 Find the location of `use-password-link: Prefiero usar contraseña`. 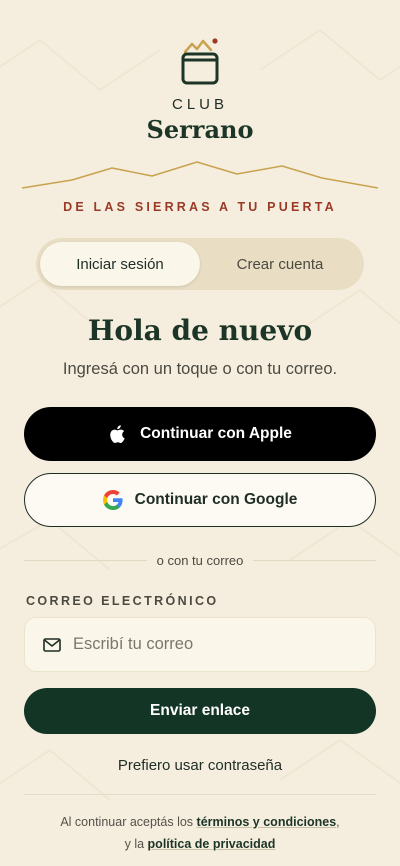

use-password-link: Prefiero usar contraseña is located at coordinates (200, 765).